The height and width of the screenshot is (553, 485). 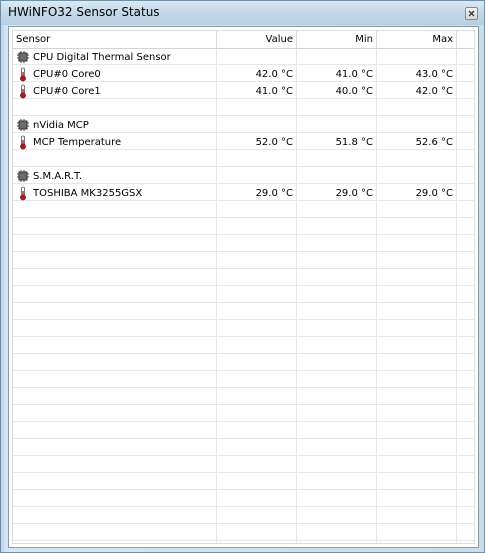 I want to click on close-icon, so click(x=471, y=13).